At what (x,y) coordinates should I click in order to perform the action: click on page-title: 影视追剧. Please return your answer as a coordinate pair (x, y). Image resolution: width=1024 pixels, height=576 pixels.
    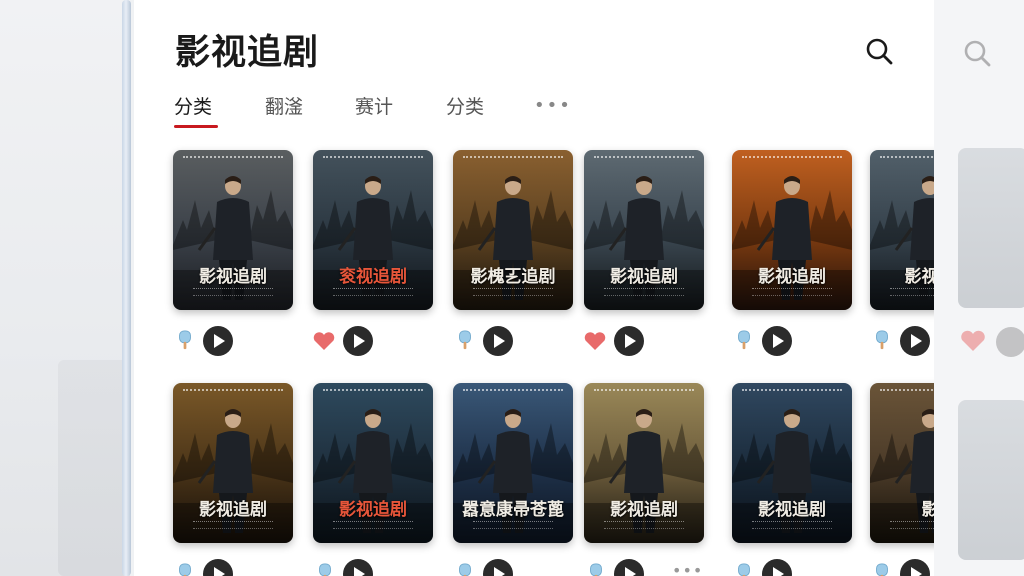
    Looking at the image, I should click on (247, 53).